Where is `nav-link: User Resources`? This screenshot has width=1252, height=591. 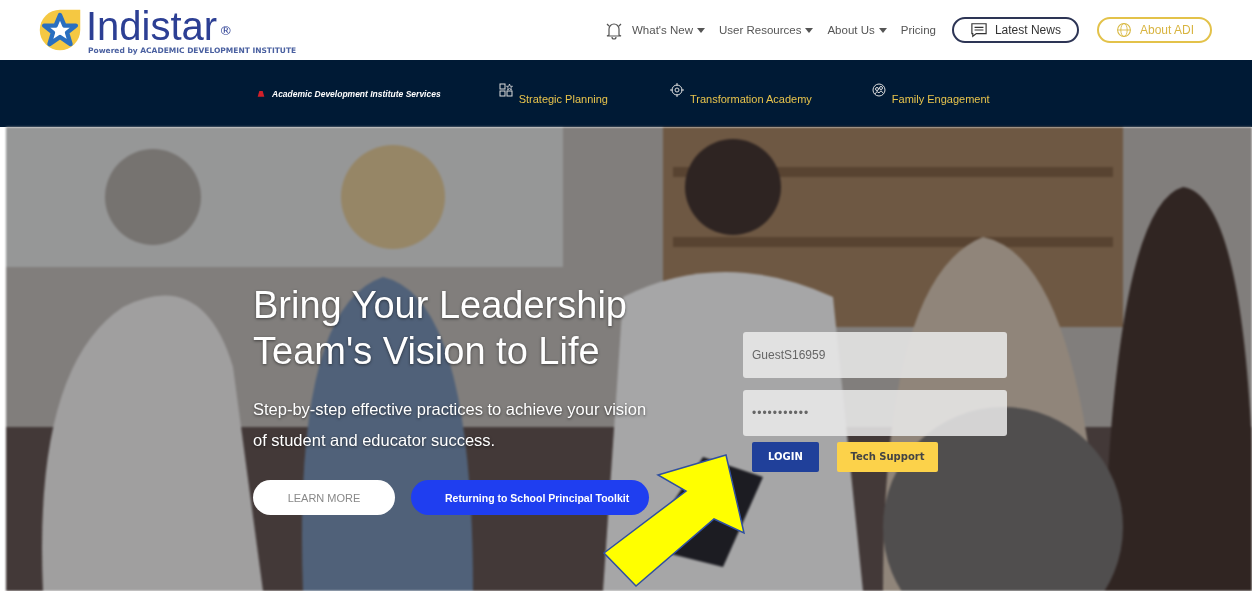
nav-link: User Resources is located at coordinates (766, 30).